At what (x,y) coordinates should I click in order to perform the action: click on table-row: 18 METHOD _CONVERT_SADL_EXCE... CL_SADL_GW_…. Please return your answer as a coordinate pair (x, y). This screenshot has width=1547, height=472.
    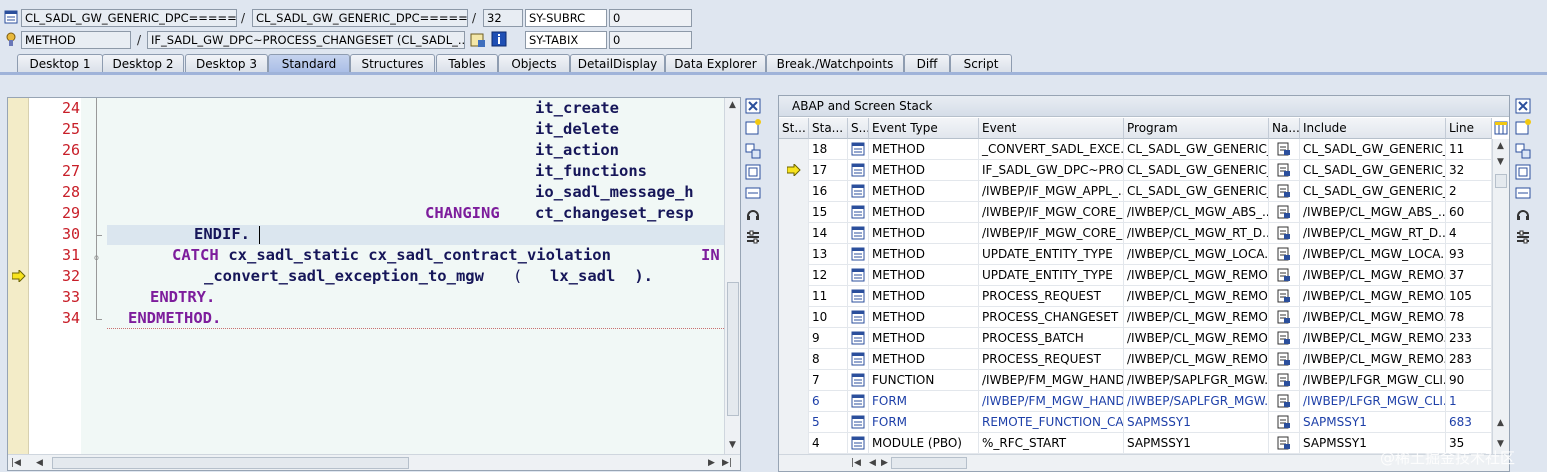
    Looking at the image, I should click on (1135, 149).